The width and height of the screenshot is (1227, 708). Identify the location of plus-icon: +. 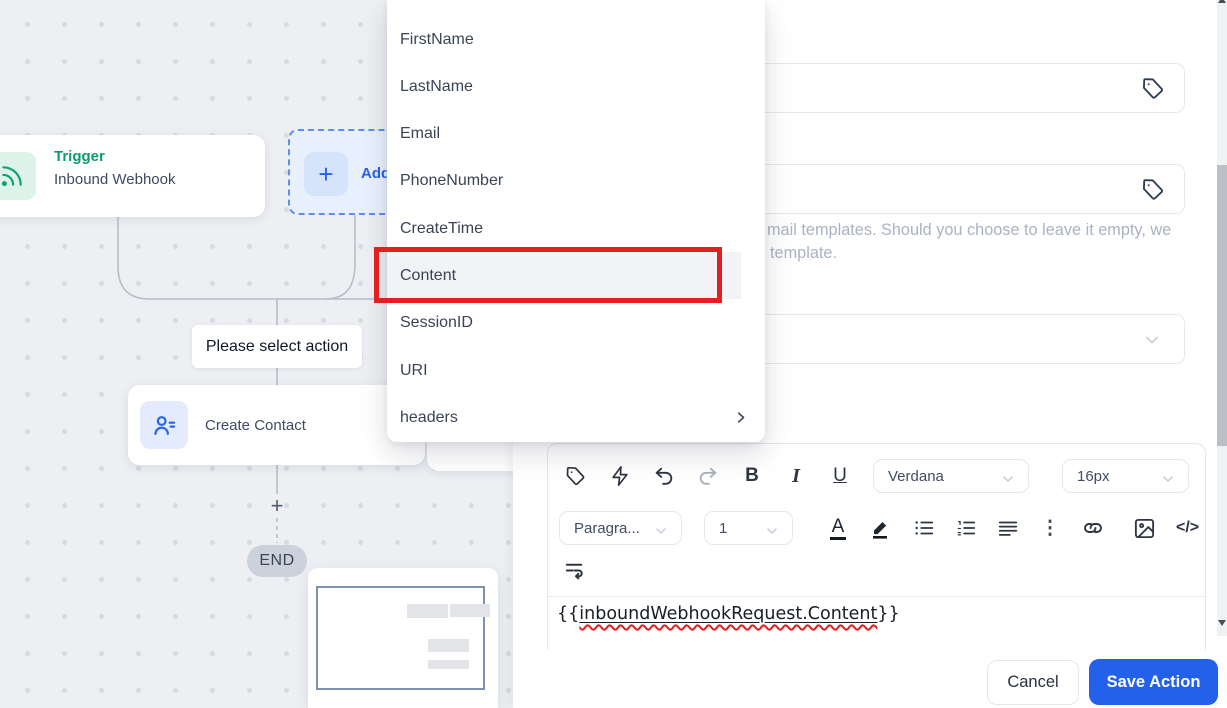
(326, 174).